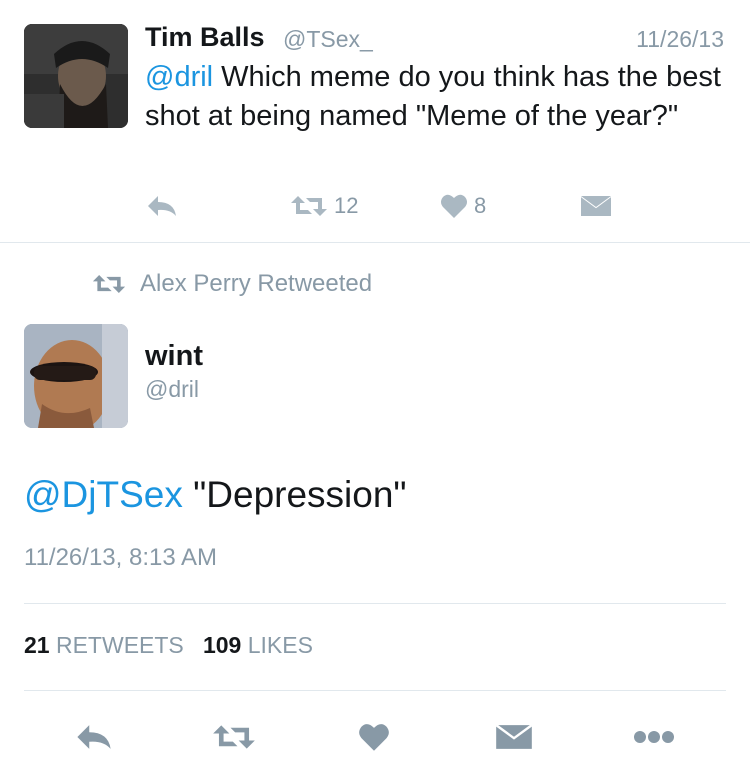  I want to click on retweet-button, so click(234, 737).